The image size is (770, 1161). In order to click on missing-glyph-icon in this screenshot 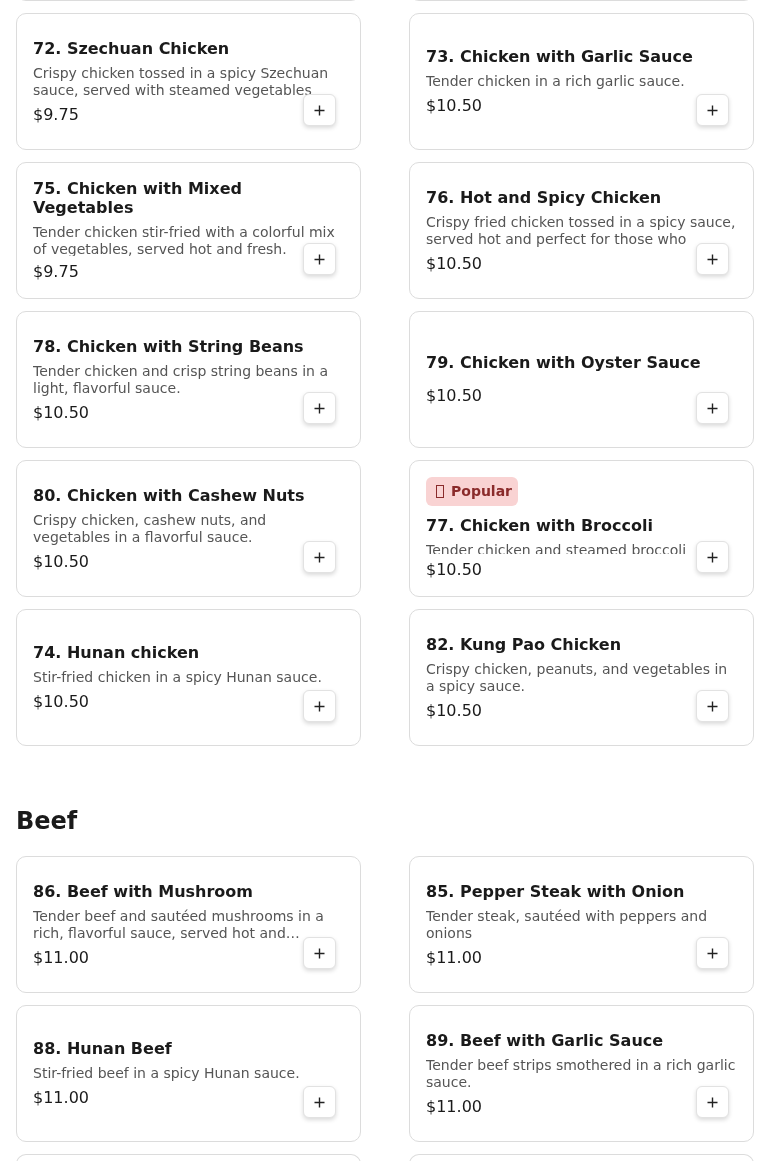, I will do `click(440, 491)`.